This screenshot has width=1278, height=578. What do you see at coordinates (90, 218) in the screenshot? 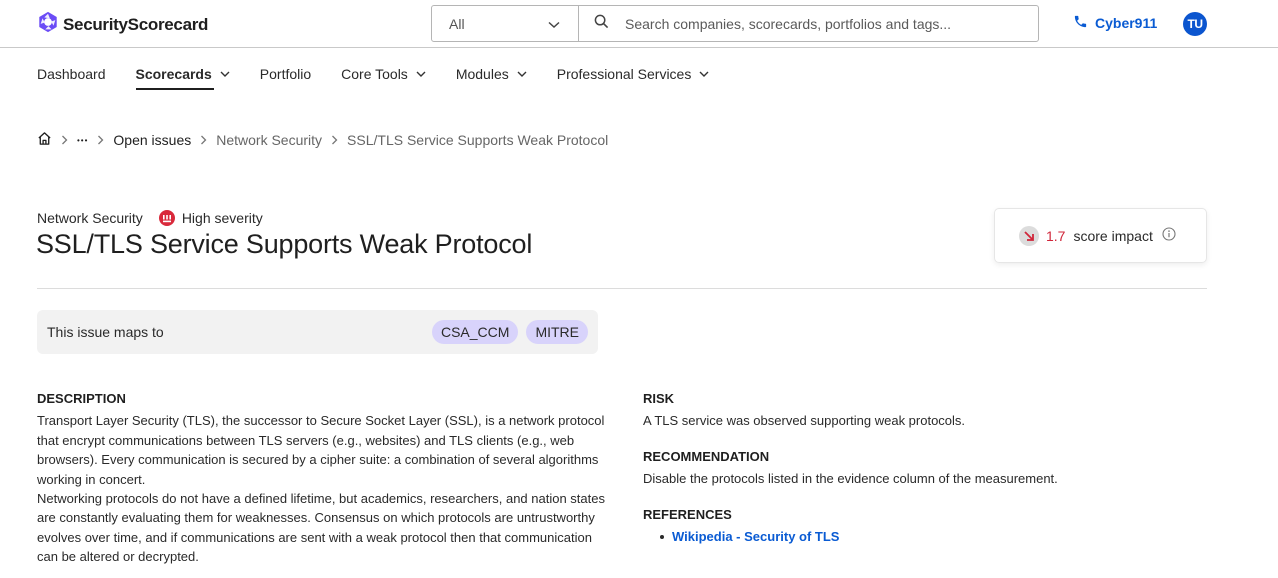
I see `issue-category: Network Security` at bounding box center [90, 218].